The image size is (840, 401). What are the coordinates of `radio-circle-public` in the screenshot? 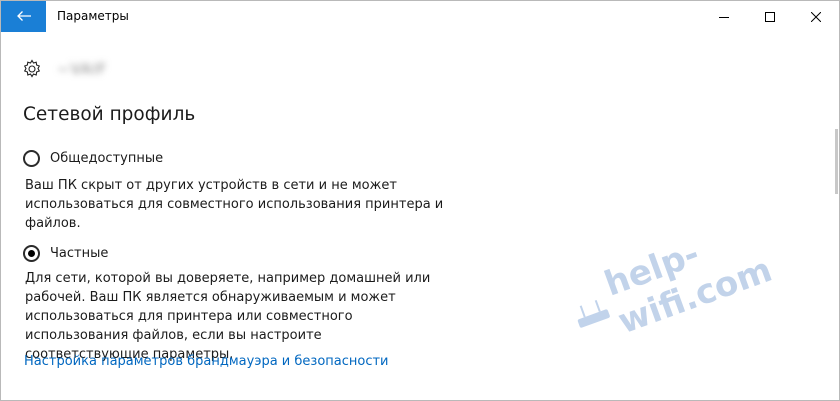 It's located at (31, 158).